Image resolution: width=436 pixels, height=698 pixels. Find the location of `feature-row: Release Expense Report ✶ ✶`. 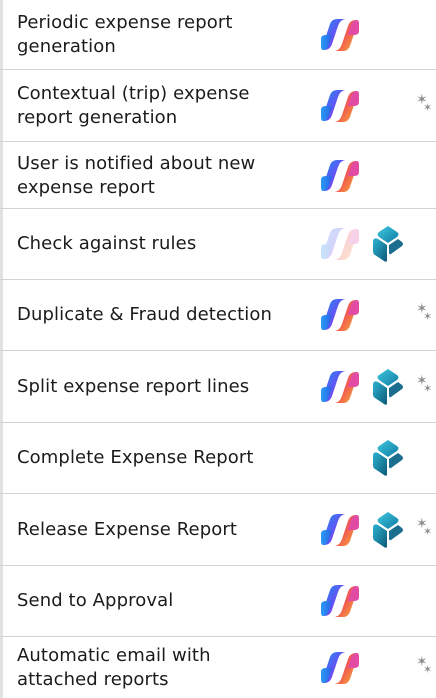

feature-row: Release Expense Report ✶ ✶ is located at coordinates (218, 530).